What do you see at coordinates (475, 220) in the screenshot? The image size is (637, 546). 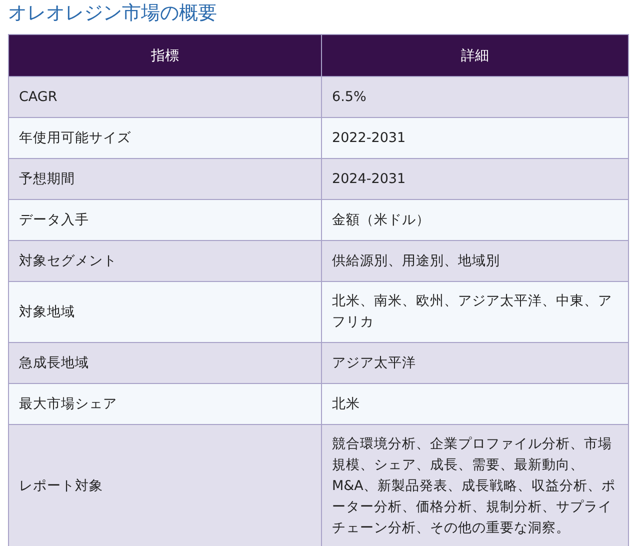 I see `table-cell: 金額（米ドル）` at bounding box center [475, 220].